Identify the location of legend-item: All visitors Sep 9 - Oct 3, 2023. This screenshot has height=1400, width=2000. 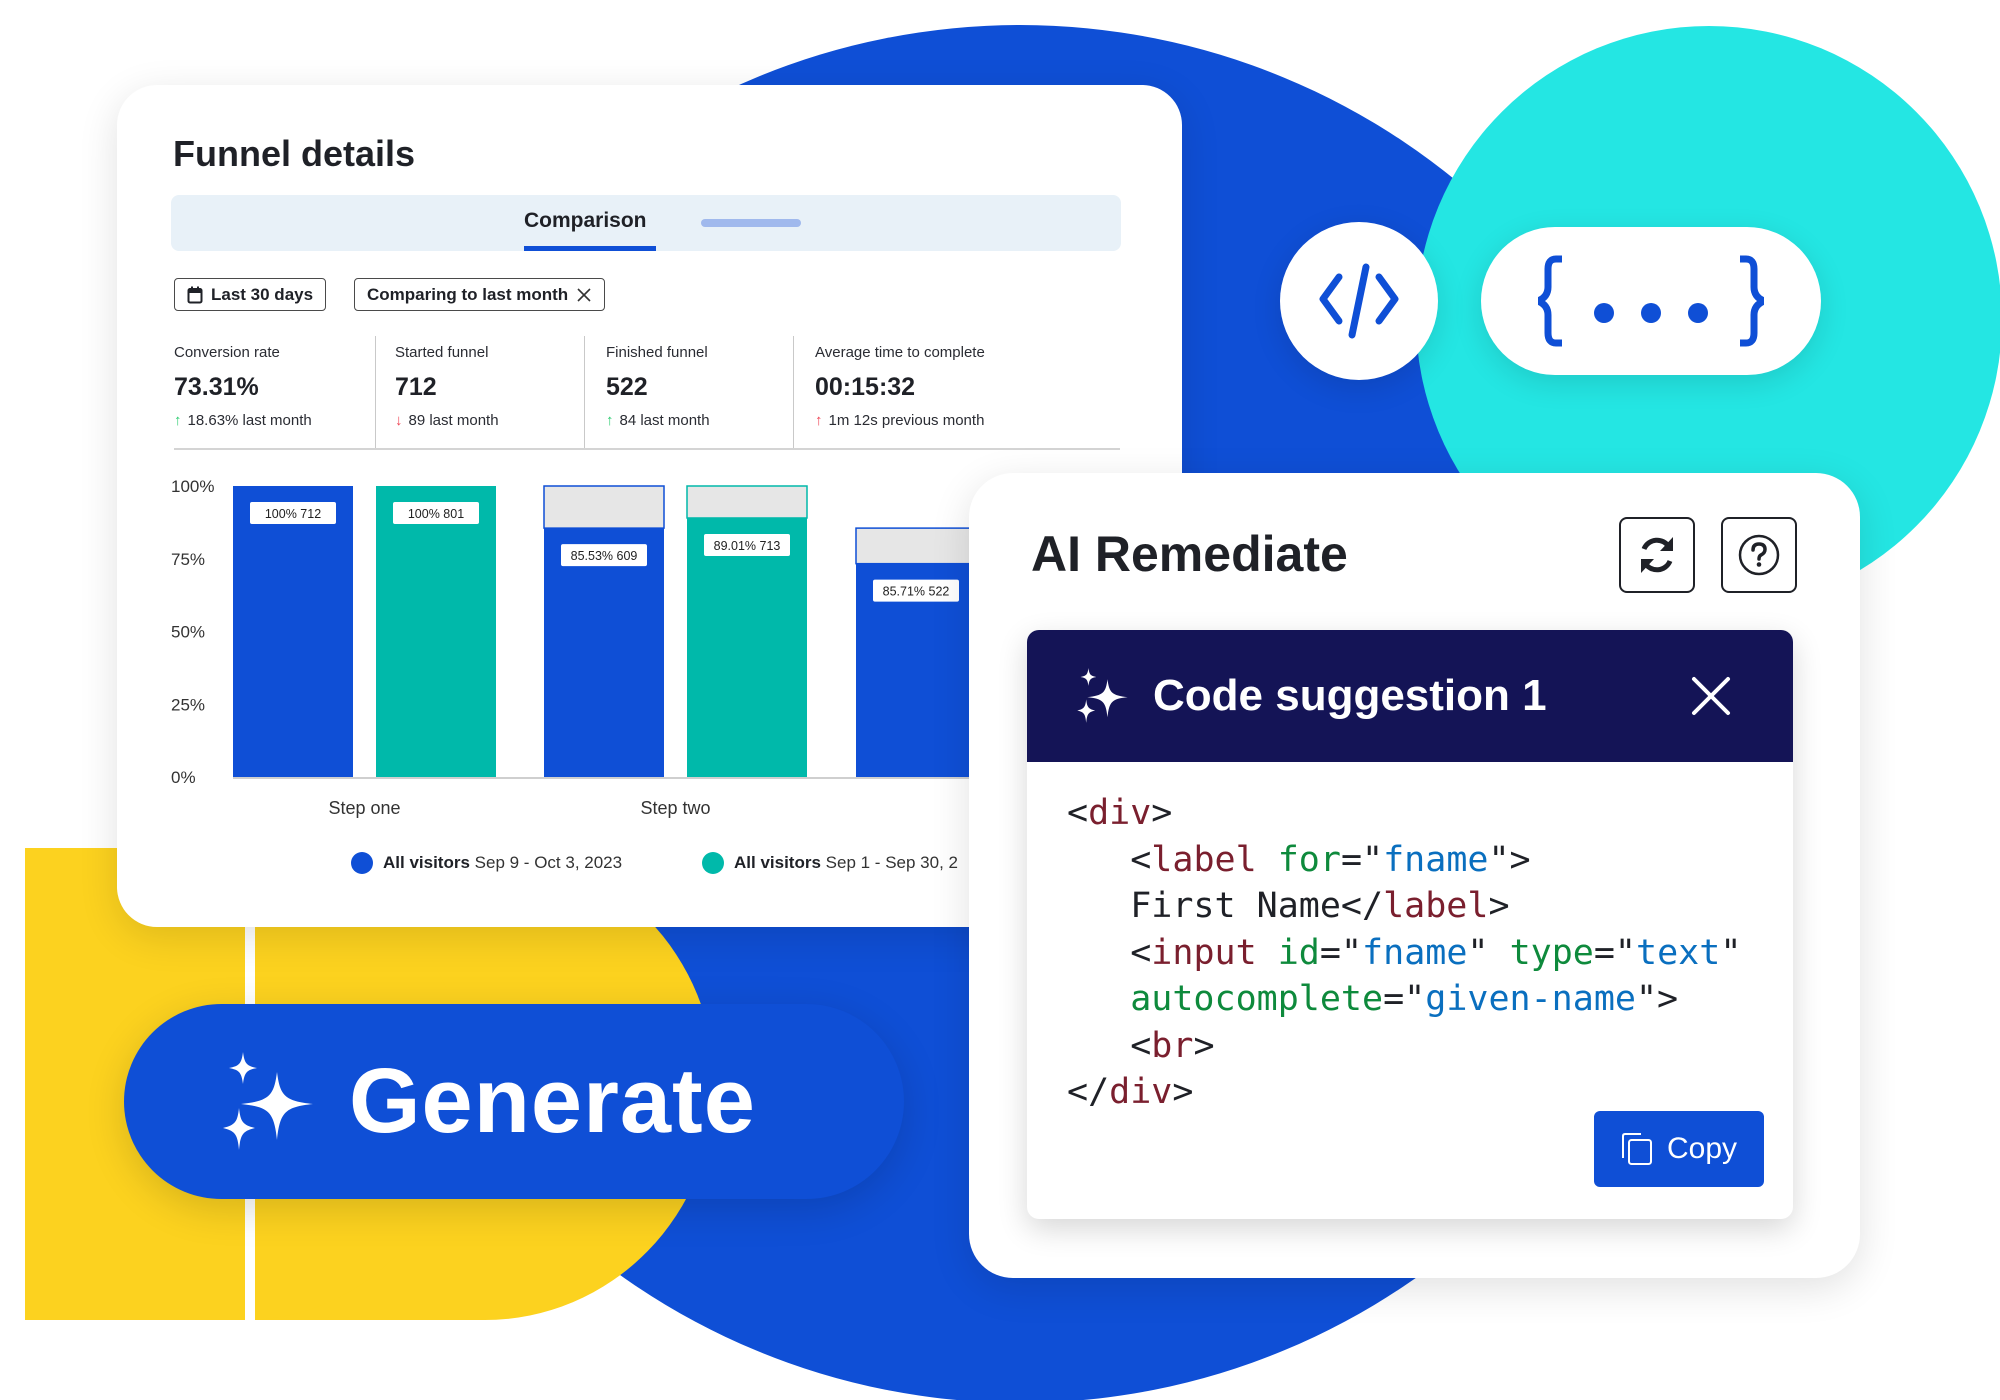
(486, 863).